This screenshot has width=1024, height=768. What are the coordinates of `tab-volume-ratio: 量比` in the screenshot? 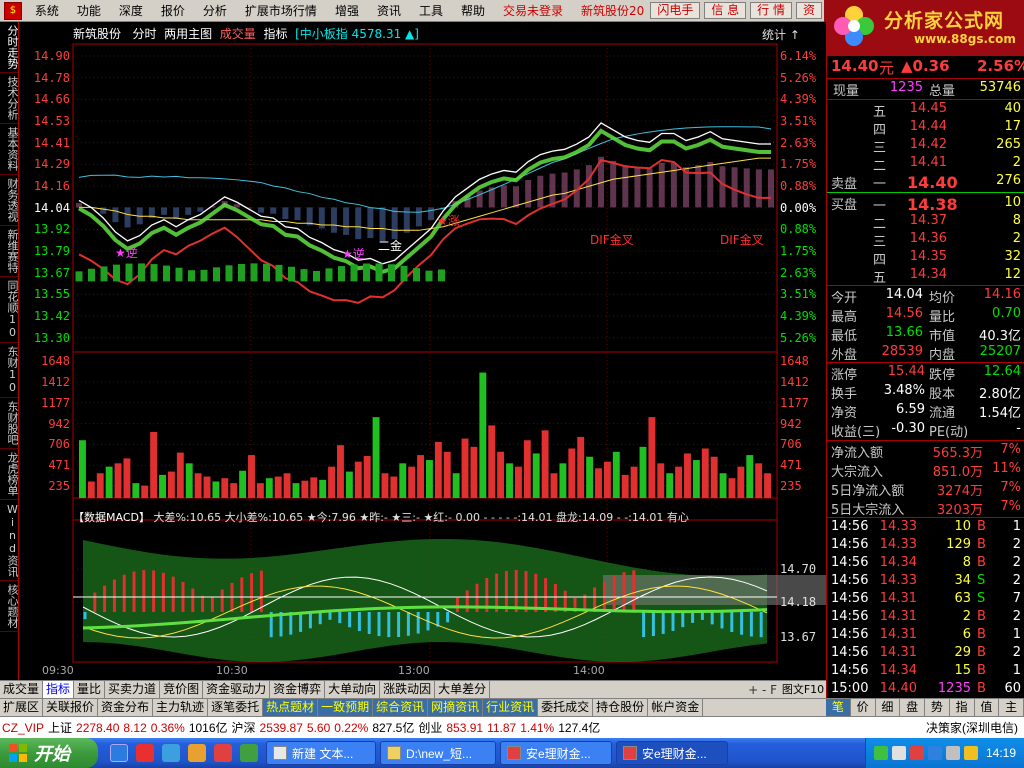 It's located at (90, 689).